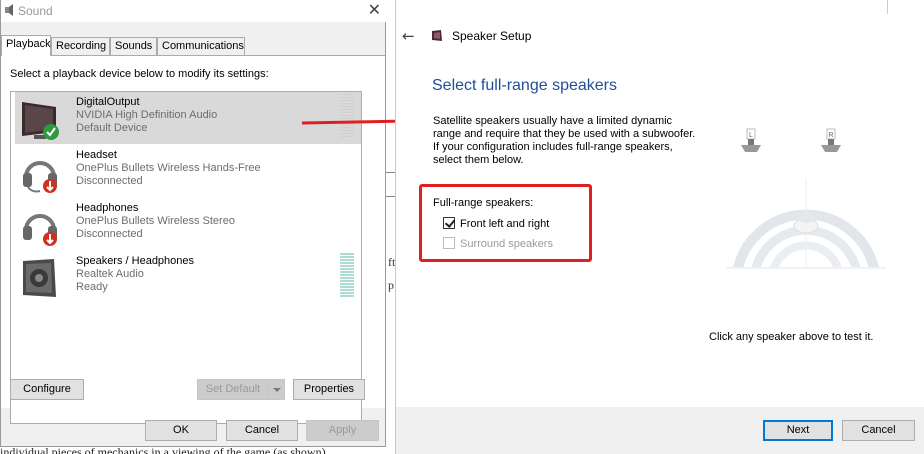 Image resolution: width=924 pixels, height=454 pixels. I want to click on close-icon: ✕, so click(374, 10).